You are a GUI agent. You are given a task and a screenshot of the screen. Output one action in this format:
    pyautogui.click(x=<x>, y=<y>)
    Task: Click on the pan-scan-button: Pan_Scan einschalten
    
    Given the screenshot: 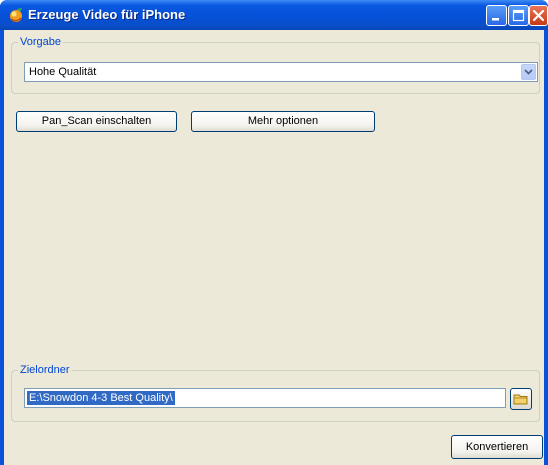 What is the action you would take?
    pyautogui.click(x=96, y=121)
    